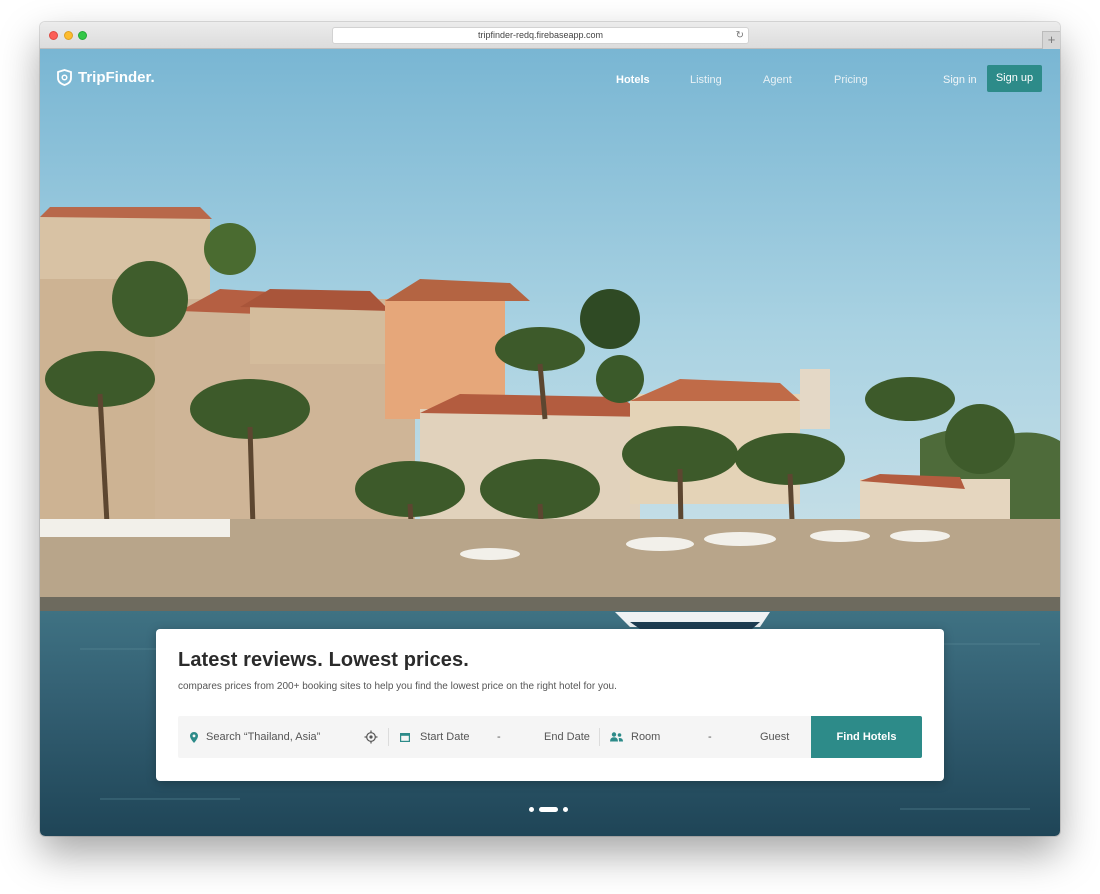 The width and height of the screenshot is (1100, 894). I want to click on address-bar: tripfinder-redq.firebaseapp.com ↻, so click(540, 35).